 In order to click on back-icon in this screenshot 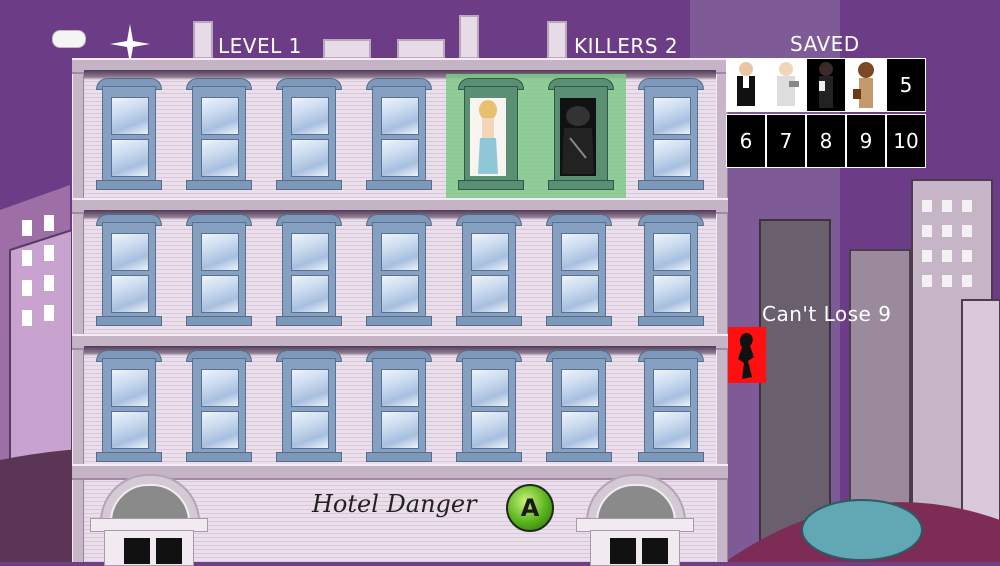, I will do `click(69, 39)`.